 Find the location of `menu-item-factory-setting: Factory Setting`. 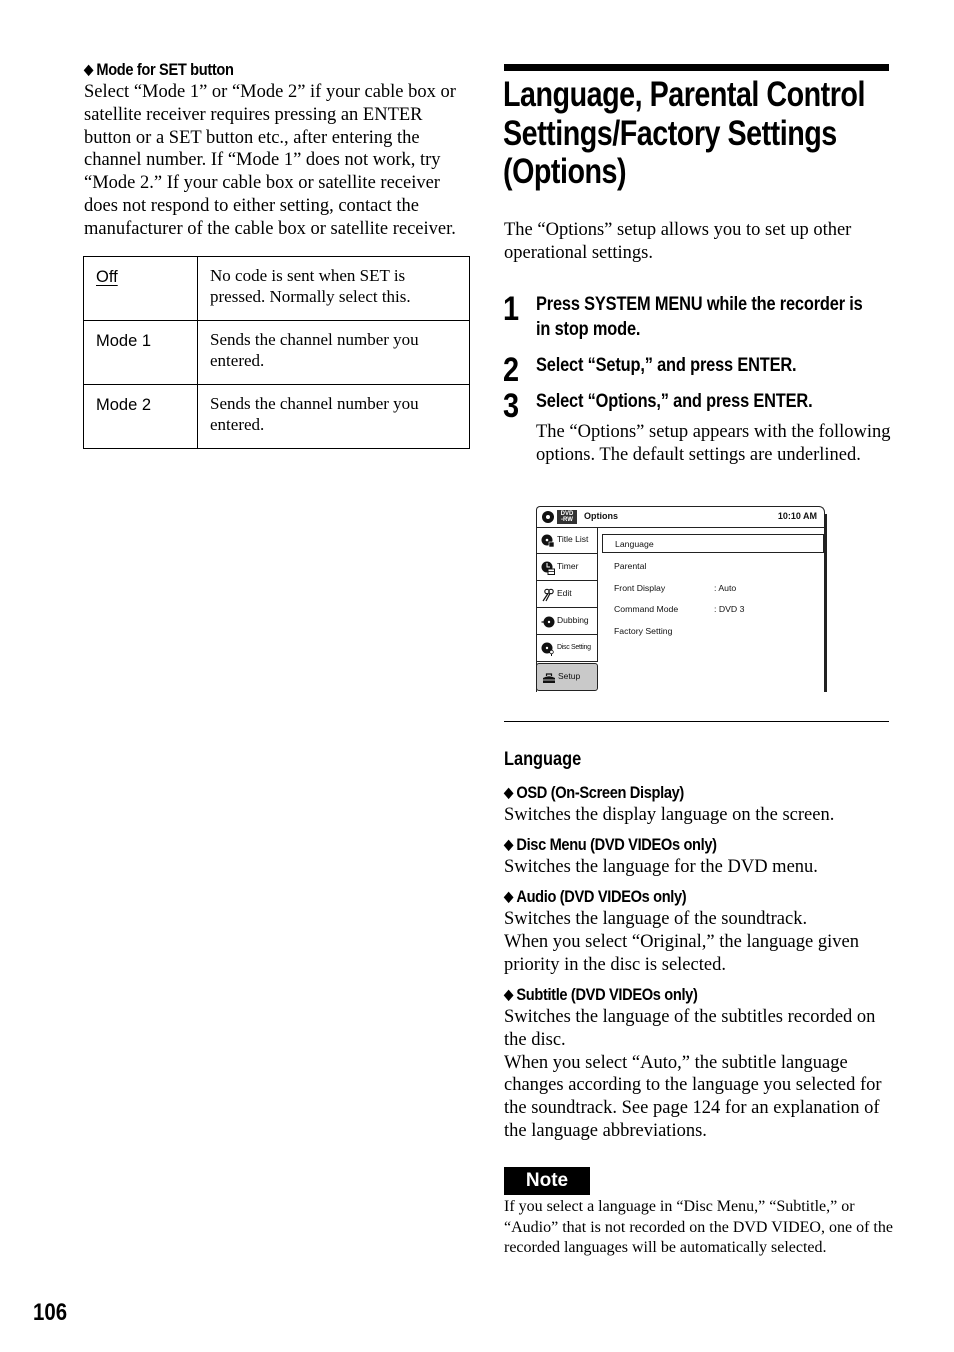

menu-item-factory-setting: Factory Setting is located at coordinates (713, 632).